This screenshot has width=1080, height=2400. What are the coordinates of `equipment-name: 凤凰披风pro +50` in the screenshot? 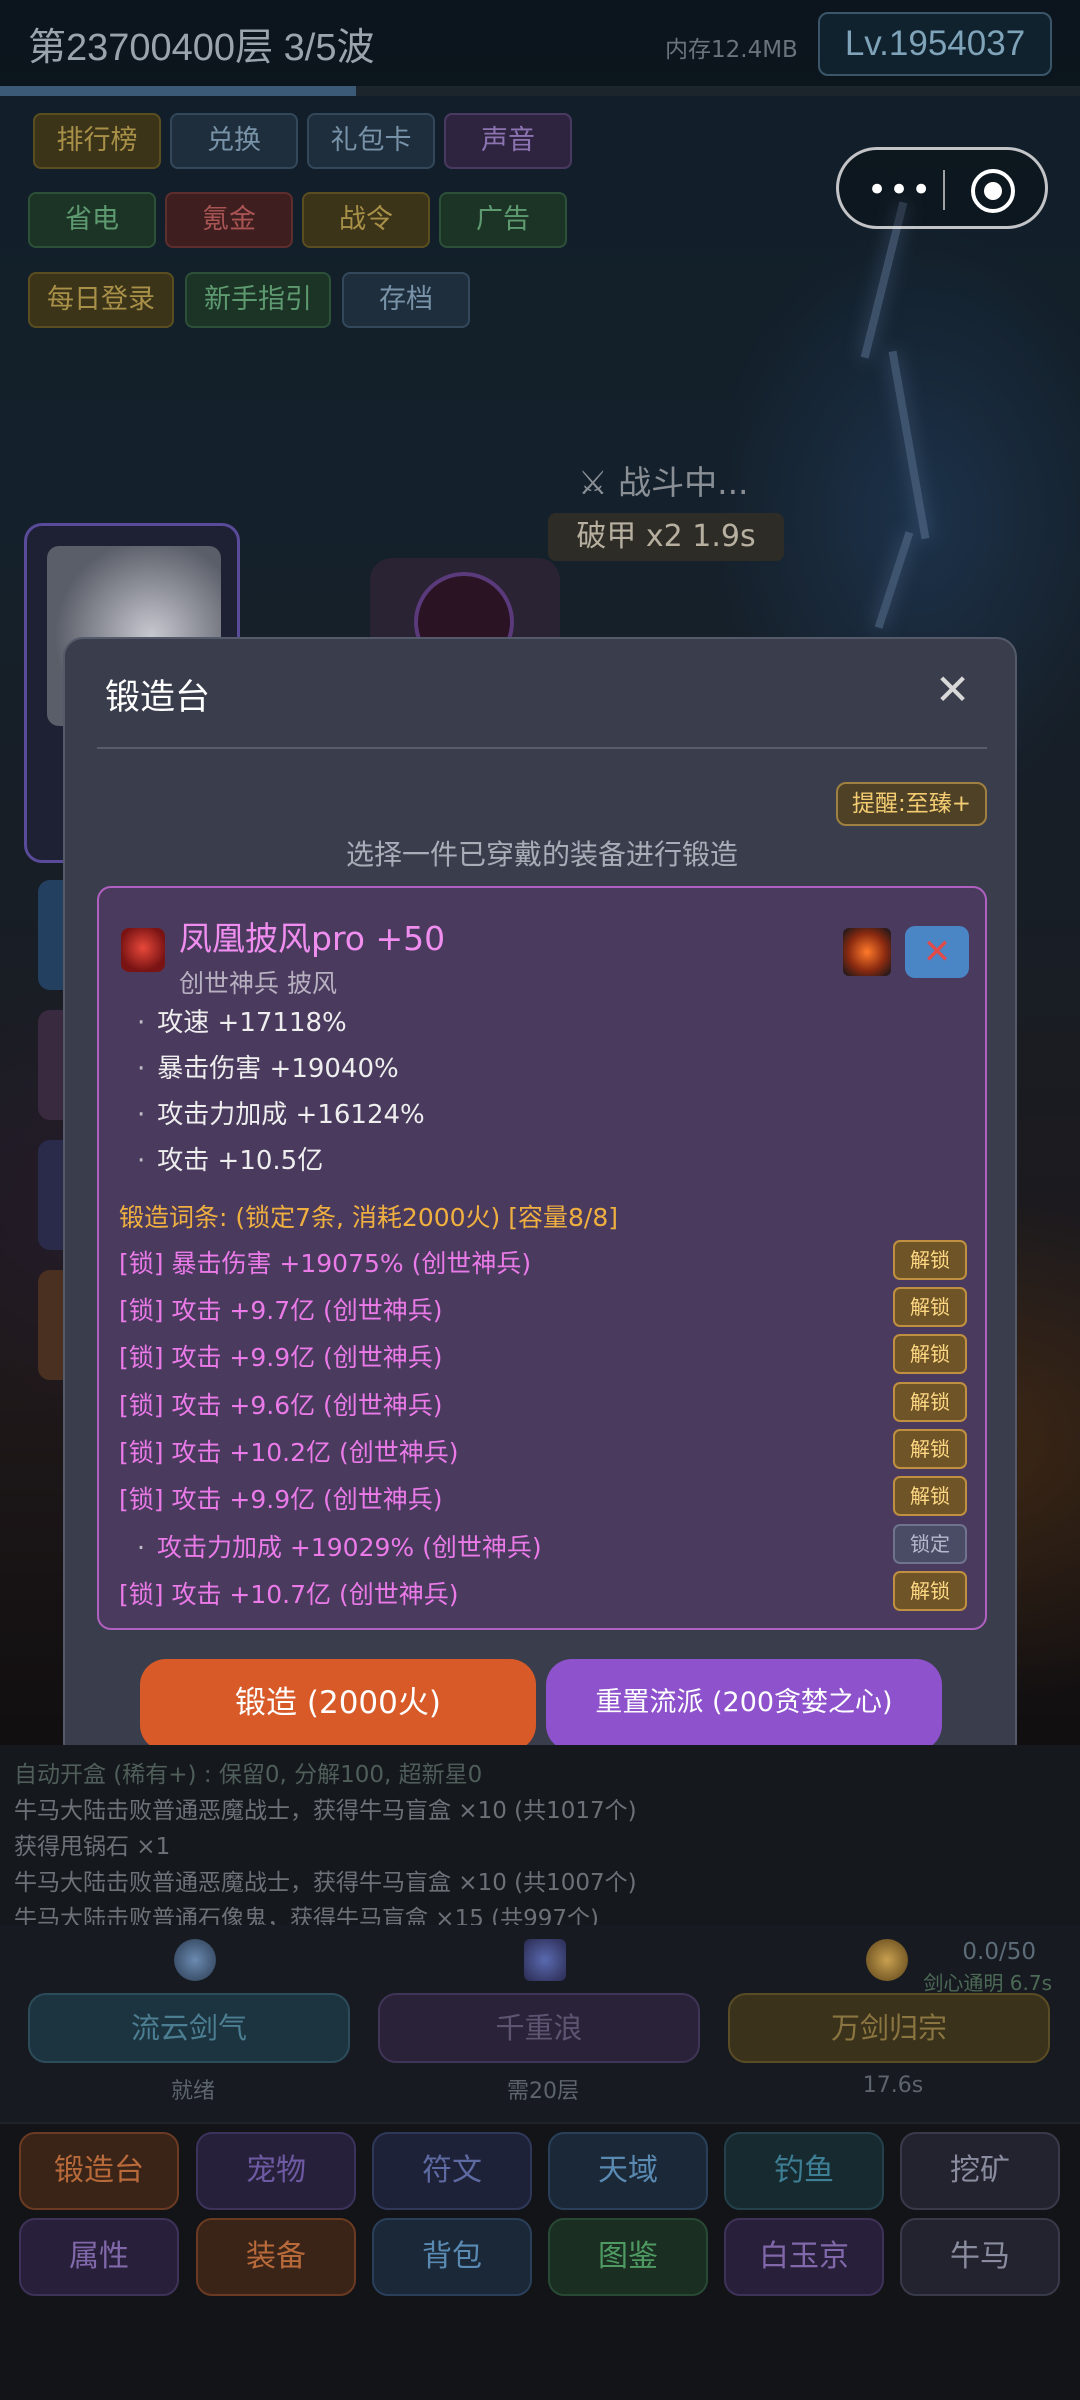 It's located at (312, 938).